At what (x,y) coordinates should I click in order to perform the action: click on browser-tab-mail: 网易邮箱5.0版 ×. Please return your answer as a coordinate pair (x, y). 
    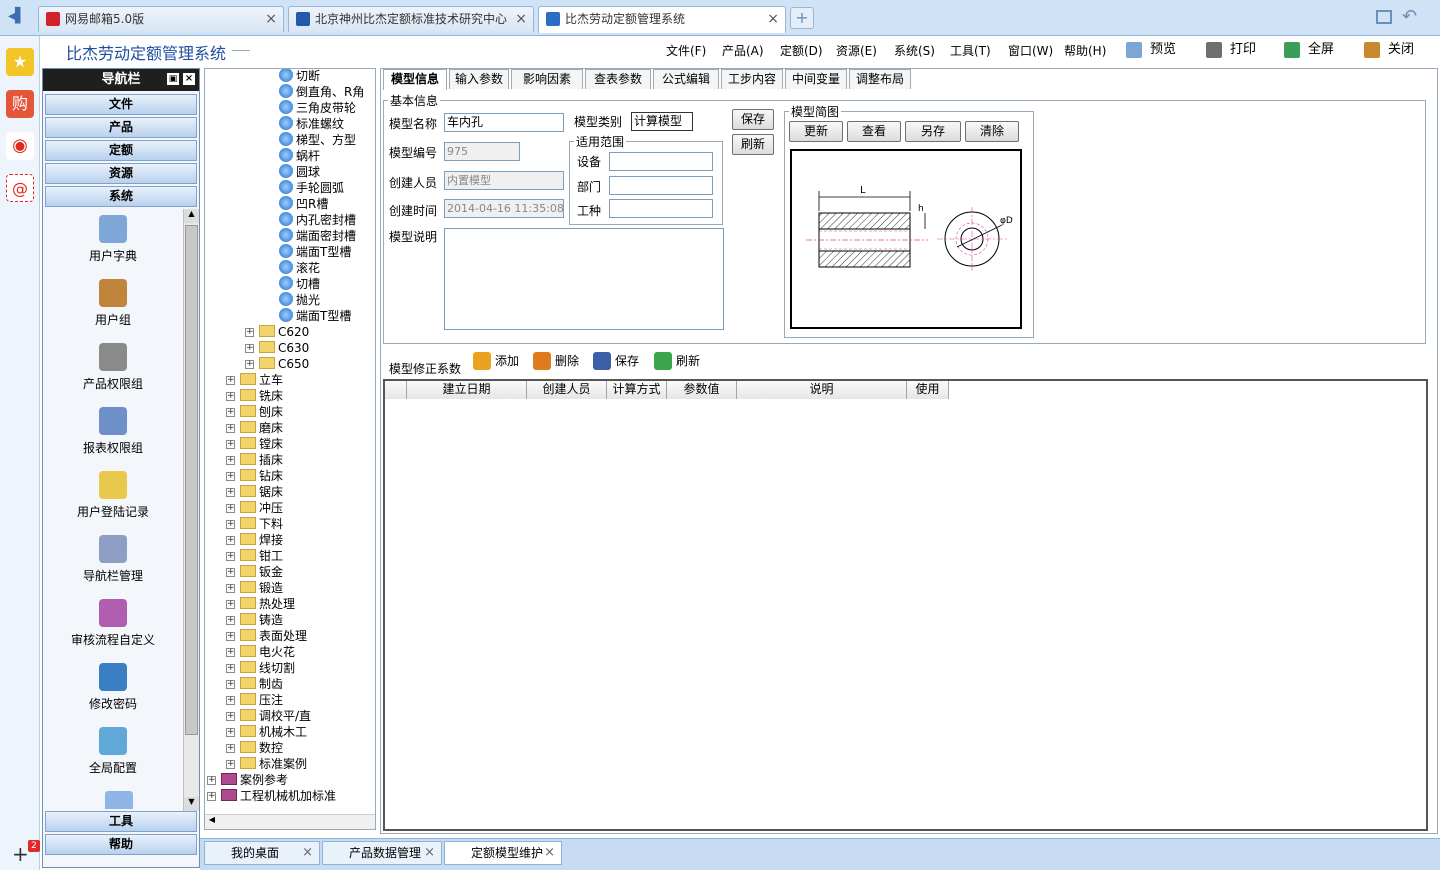
    Looking at the image, I should click on (161, 19).